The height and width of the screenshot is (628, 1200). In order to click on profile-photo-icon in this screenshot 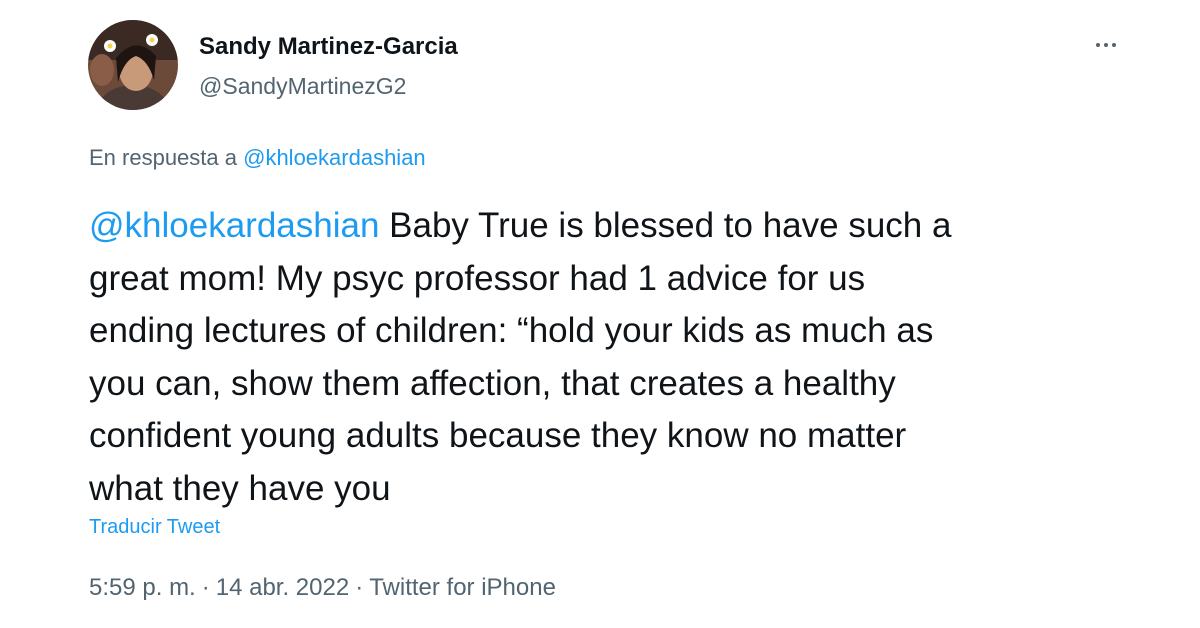, I will do `click(133, 65)`.